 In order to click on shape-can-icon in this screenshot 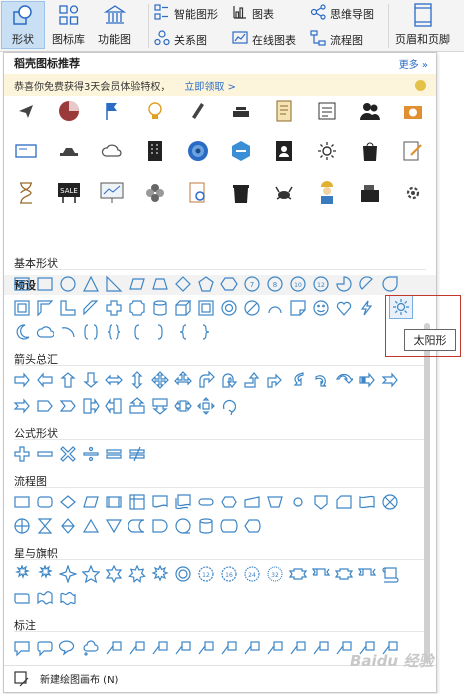, I will do `click(160, 308)`.